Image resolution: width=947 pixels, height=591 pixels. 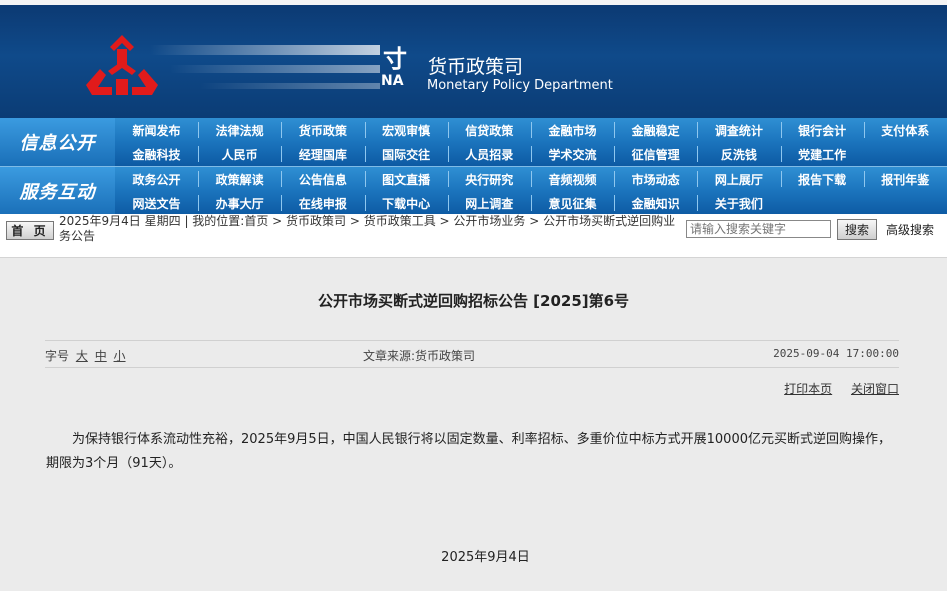 What do you see at coordinates (910, 229) in the screenshot?
I see `advanced-search-link: 高级搜索` at bounding box center [910, 229].